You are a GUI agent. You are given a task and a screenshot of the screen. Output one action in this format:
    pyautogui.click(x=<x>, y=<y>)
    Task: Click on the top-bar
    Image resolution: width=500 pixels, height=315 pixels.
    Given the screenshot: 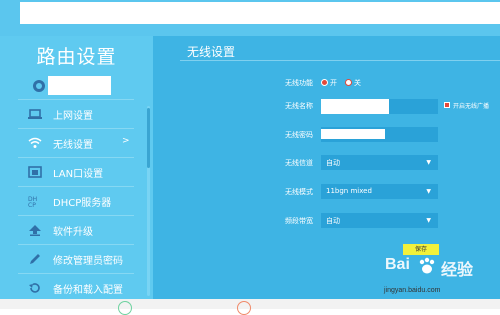 What is the action you would take?
    pyautogui.click(x=250, y=18)
    